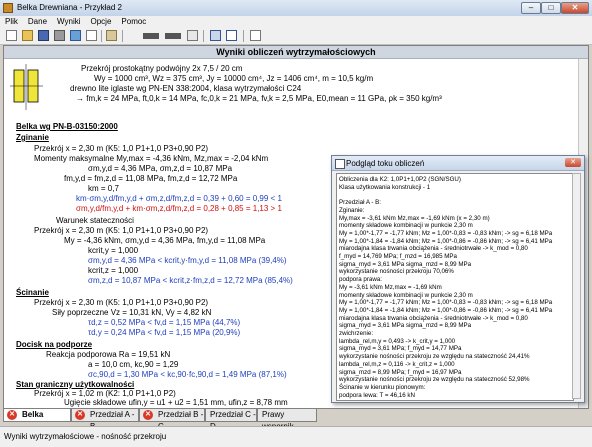 Image resolution: width=592 pixels, height=447 pixels. I want to click on log-line: podpora lewa: T = 46,16 kN, so click(377, 395).